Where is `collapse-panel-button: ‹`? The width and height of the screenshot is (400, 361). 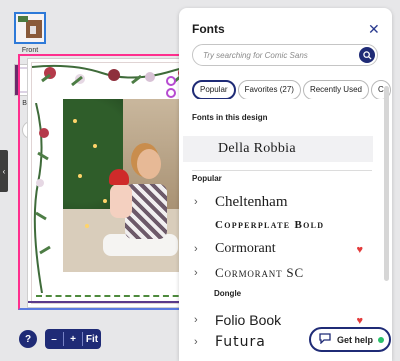
collapse-panel-button: ‹ is located at coordinates (4, 171).